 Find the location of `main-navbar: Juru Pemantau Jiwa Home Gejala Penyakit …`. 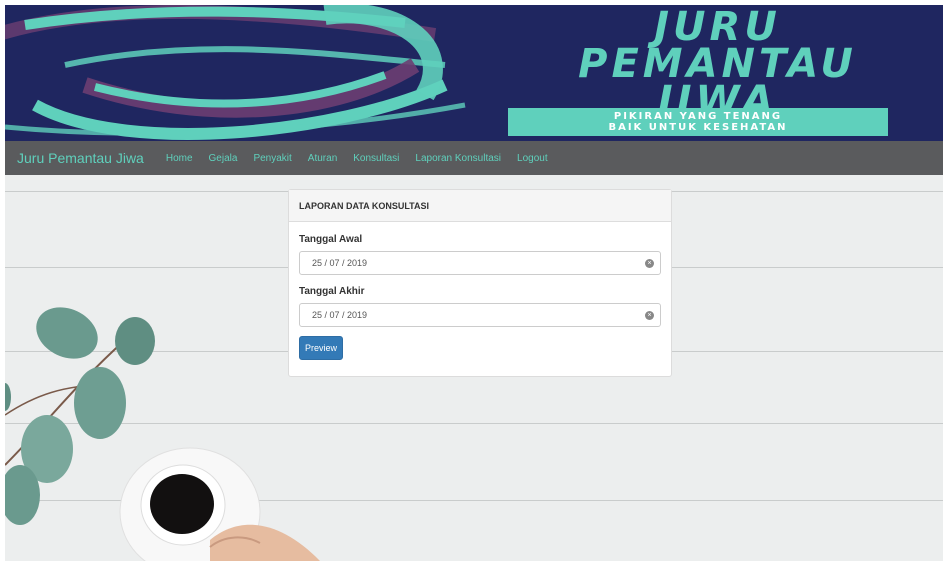

main-navbar: Juru Pemantau Jiwa Home Gejala Penyakit … is located at coordinates (474, 158).